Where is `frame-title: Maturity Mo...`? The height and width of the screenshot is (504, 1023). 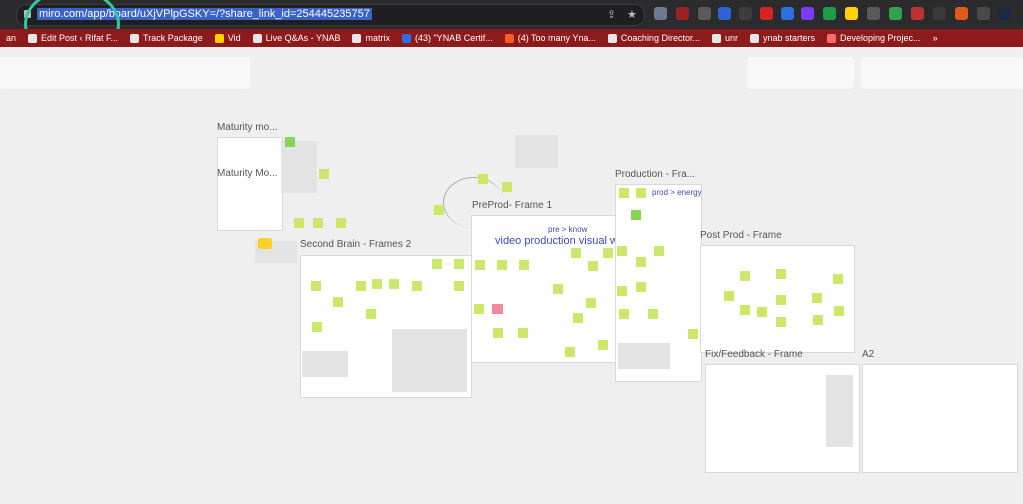
frame-title: Maturity Mo... is located at coordinates (247, 173).